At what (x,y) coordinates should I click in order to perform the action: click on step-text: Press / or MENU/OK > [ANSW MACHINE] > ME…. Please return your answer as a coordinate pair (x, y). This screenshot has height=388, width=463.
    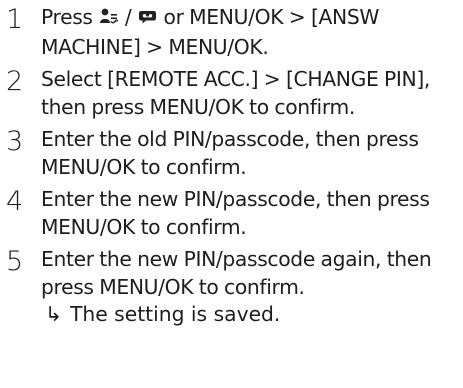
    Looking at the image, I should click on (249, 32).